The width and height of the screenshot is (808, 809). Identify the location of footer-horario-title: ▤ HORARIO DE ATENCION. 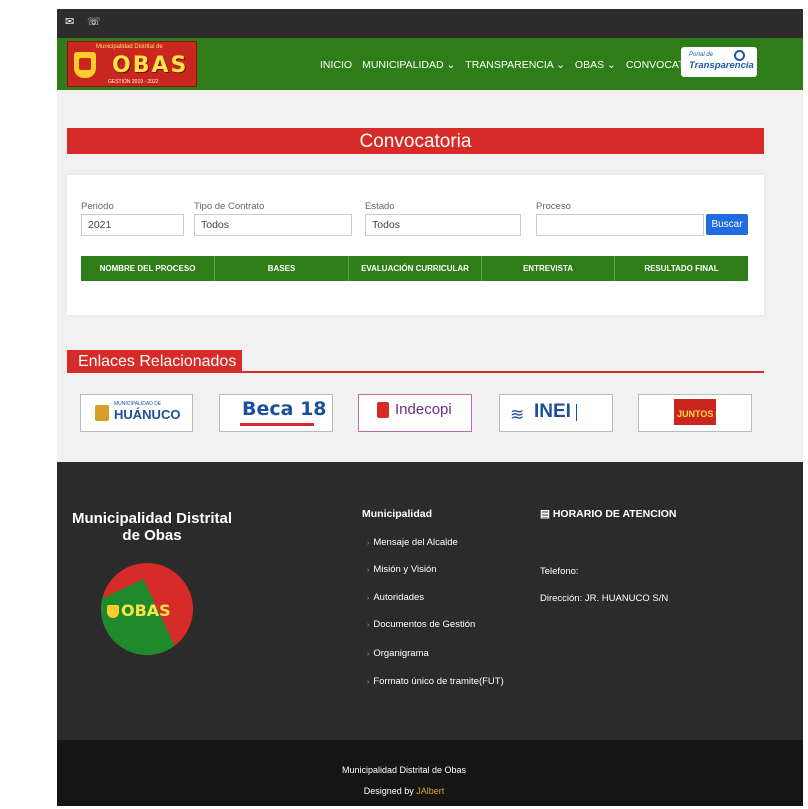
(608, 514).